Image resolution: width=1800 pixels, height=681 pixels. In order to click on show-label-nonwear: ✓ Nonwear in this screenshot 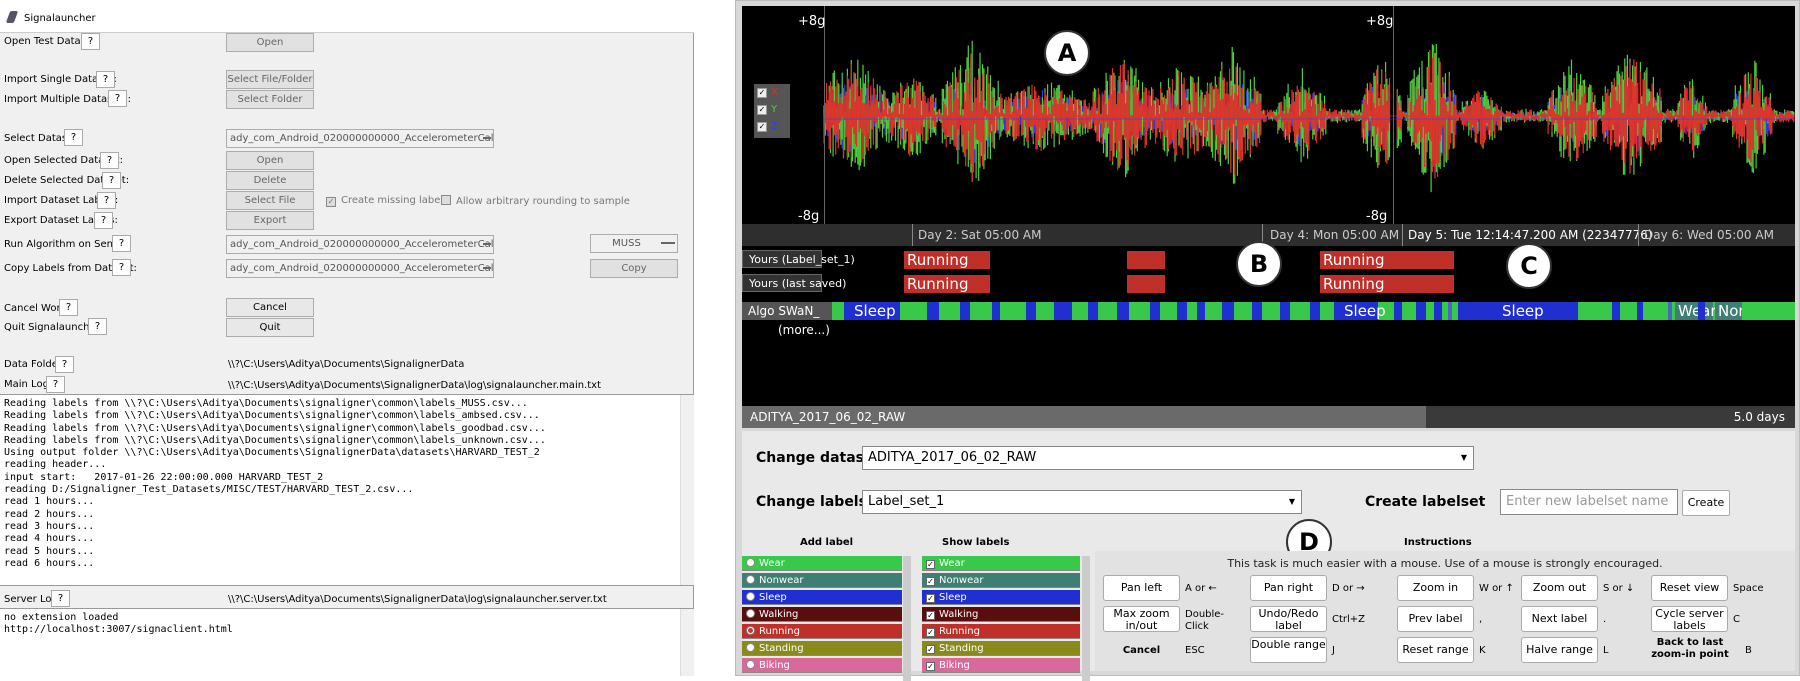, I will do `click(1001, 580)`.